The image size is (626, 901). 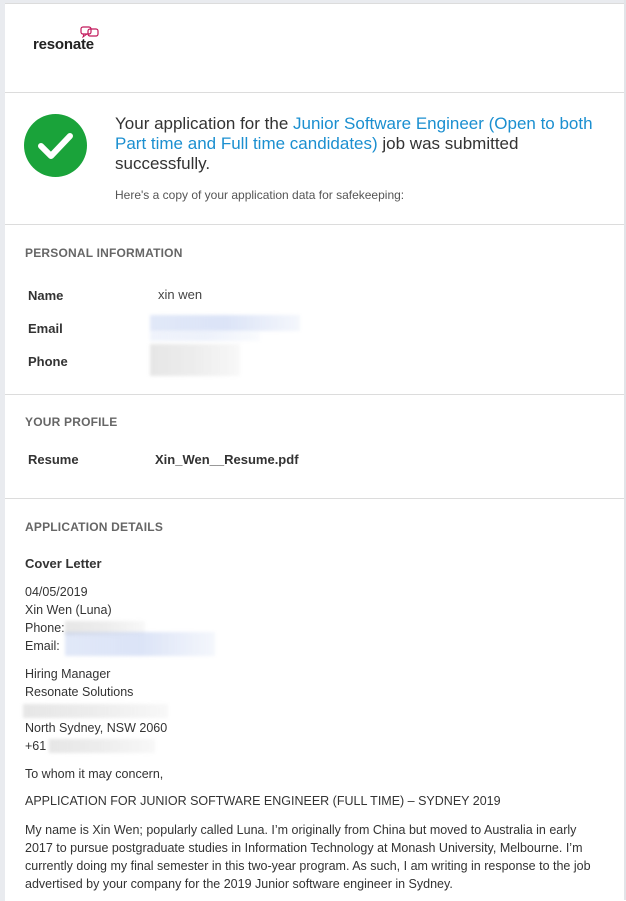 What do you see at coordinates (36, 746) in the screenshot?
I see `letter-phone-code: +61` at bounding box center [36, 746].